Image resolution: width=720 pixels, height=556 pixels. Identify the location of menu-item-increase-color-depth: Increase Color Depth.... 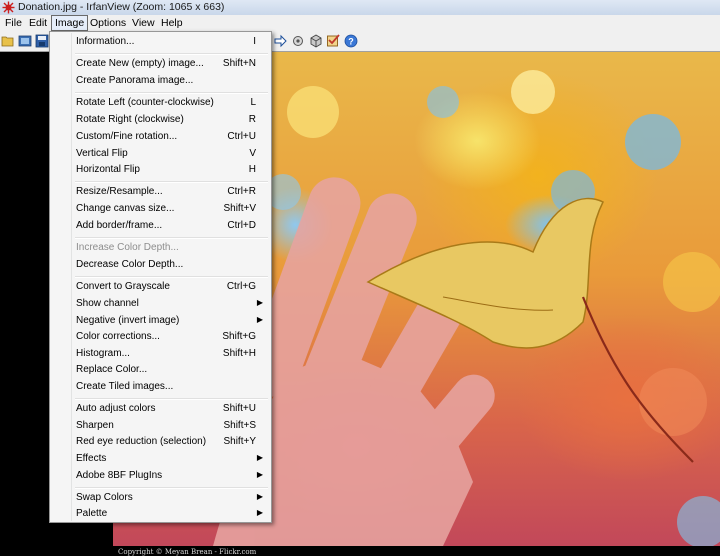
(160, 248).